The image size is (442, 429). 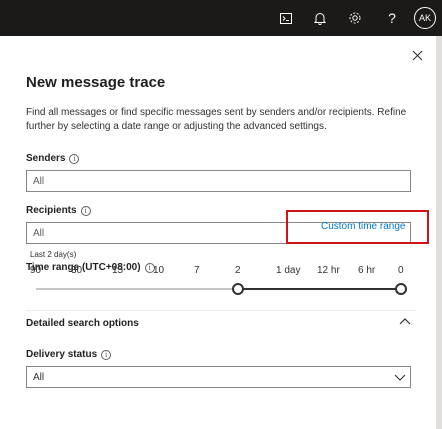 I want to click on panel-title: New message trace, so click(x=96, y=82).